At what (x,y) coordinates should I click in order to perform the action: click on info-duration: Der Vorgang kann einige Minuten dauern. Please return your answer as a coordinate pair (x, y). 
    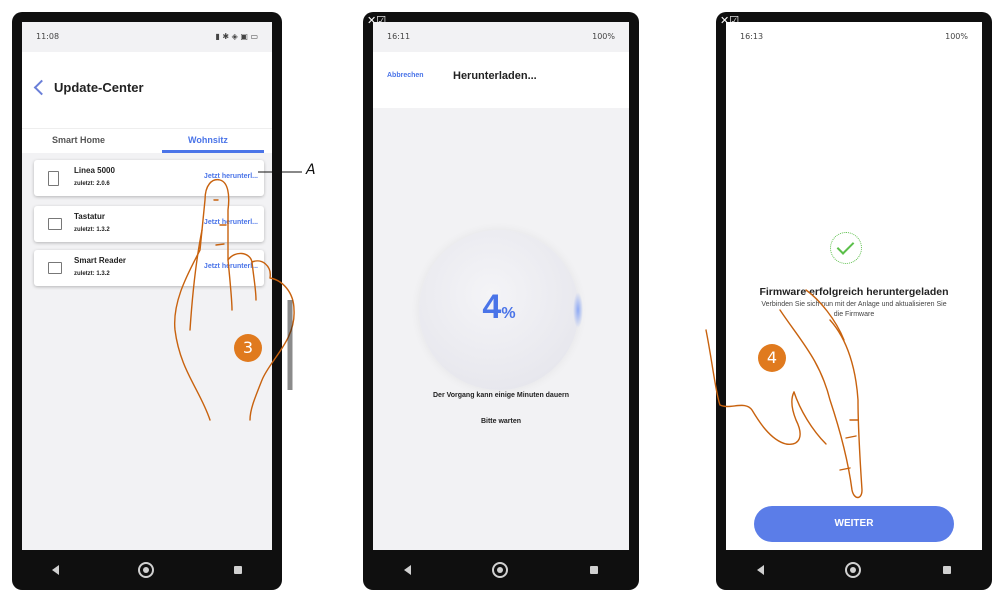
    Looking at the image, I should click on (501, 395).